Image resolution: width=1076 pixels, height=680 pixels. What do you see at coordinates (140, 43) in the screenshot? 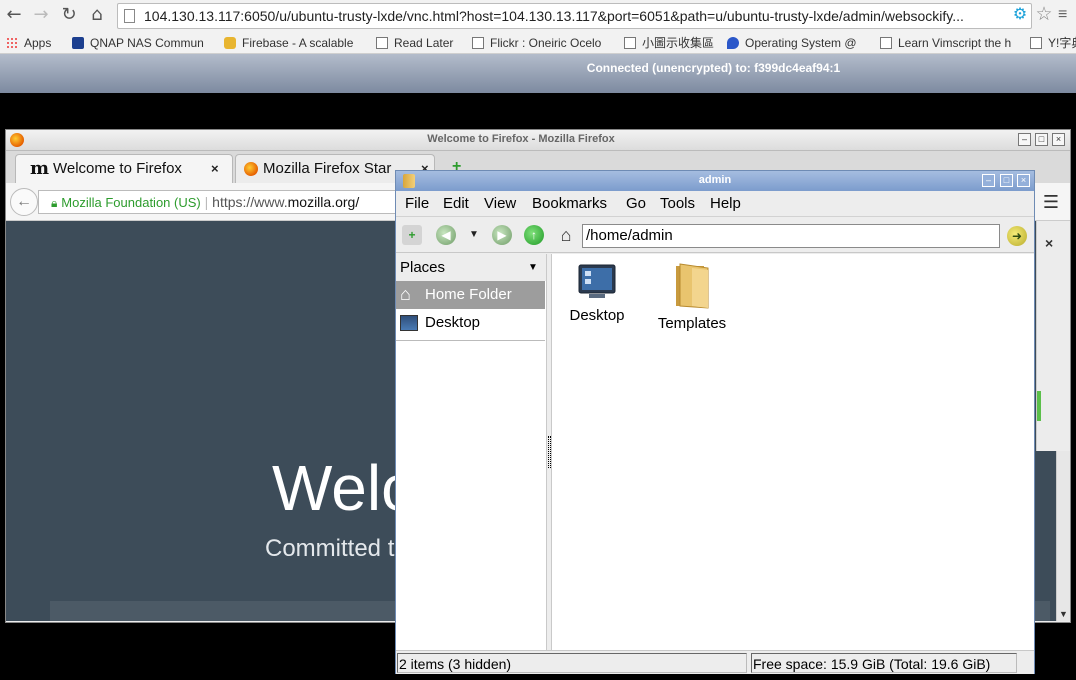
I see `bookmark-qnap: QNAP NAS Commun` at bounding box center [140, 43].